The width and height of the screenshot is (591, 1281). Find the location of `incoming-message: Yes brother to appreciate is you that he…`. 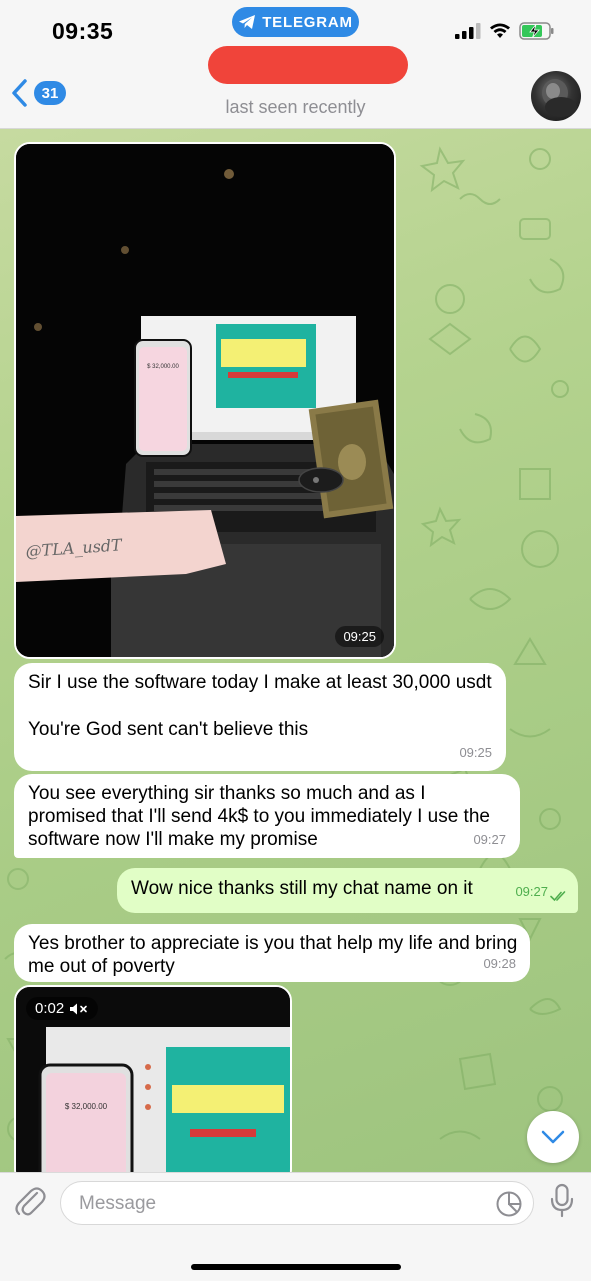

incoming-message: Yes brother to appreciate is you that he… is located at coordinates (272, 953).